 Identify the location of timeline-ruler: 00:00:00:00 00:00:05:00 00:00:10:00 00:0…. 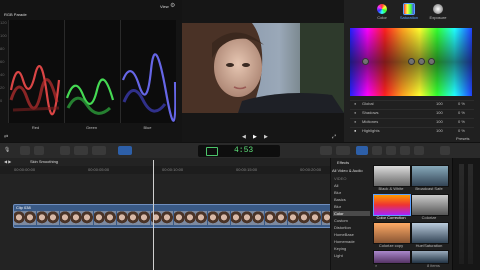
(165, 170).